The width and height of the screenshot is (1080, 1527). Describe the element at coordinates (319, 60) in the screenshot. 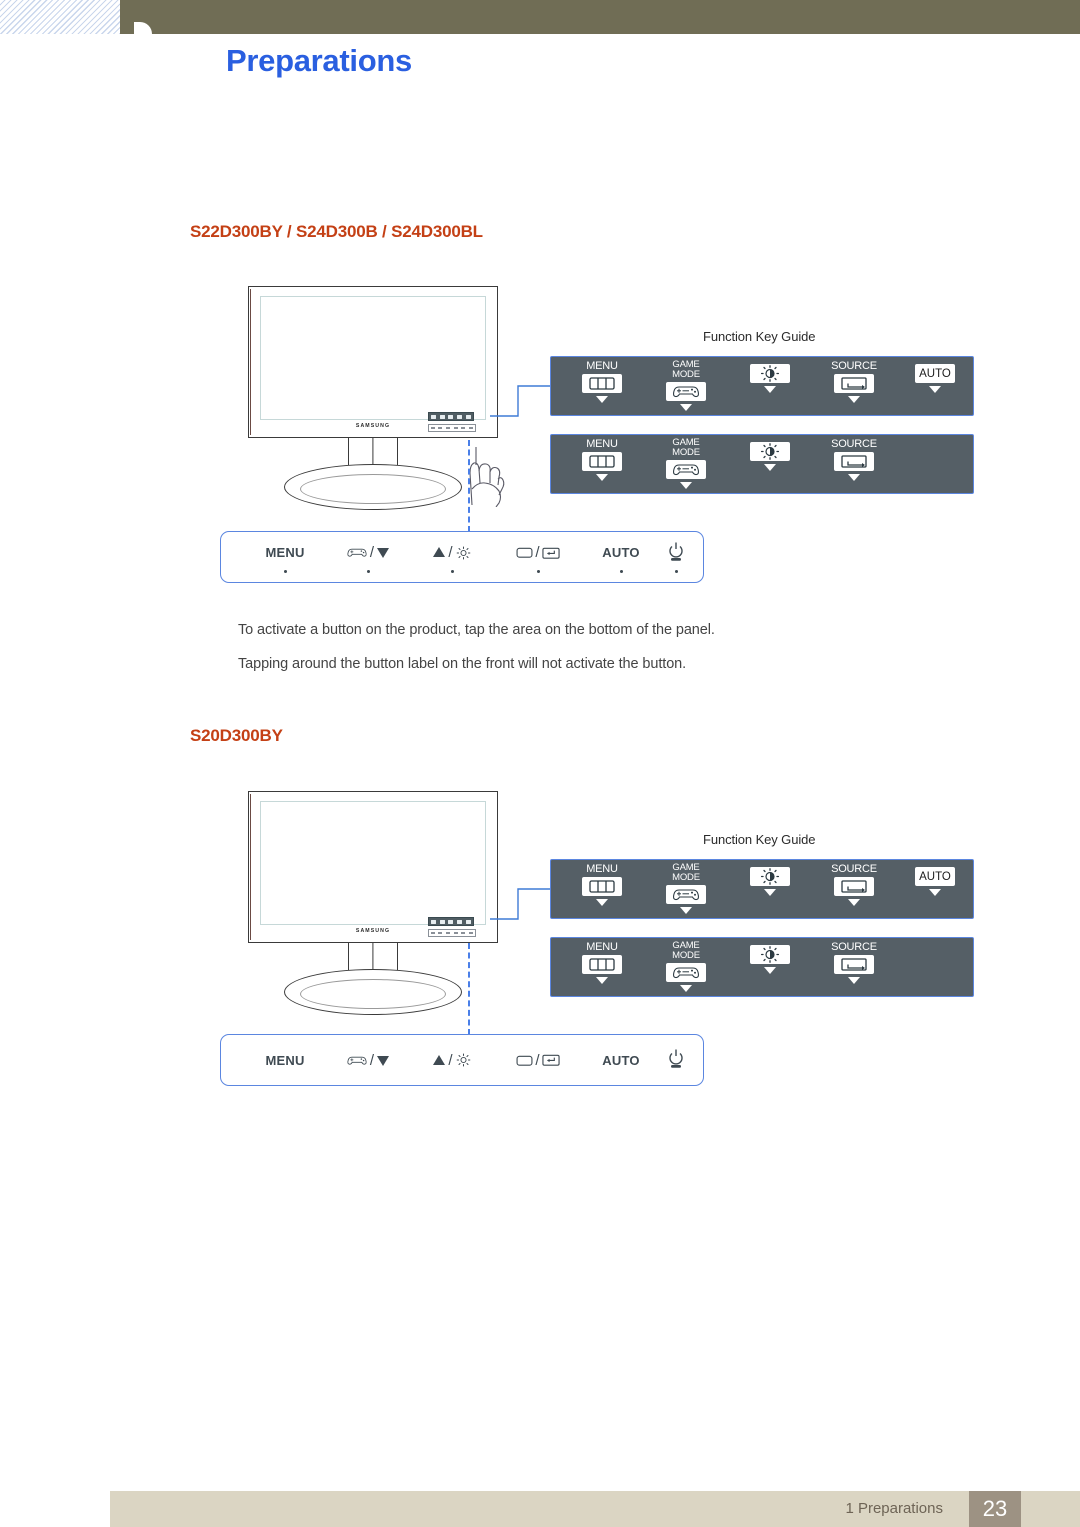

I see `page-title: Preparations` at that location.